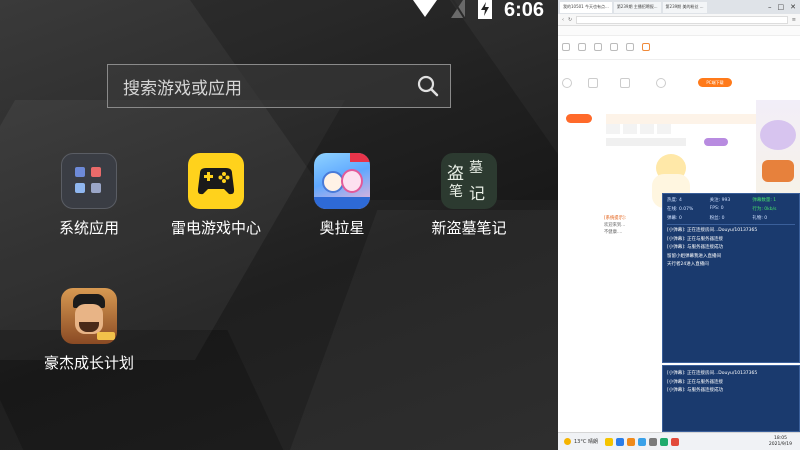 The height and width of the screenshot is (450, 800). Describe the element at coordinates (715, 82) in the screenshot. I see `pc-download-button: PC端下载` at that location.